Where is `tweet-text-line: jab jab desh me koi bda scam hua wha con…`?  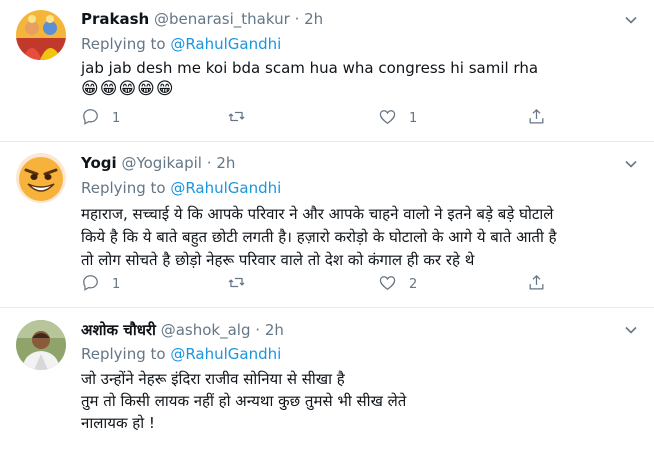
tweet-text-line: jab jab desh me koi bda scam hua wha con… is located at coordinates (310, 68).